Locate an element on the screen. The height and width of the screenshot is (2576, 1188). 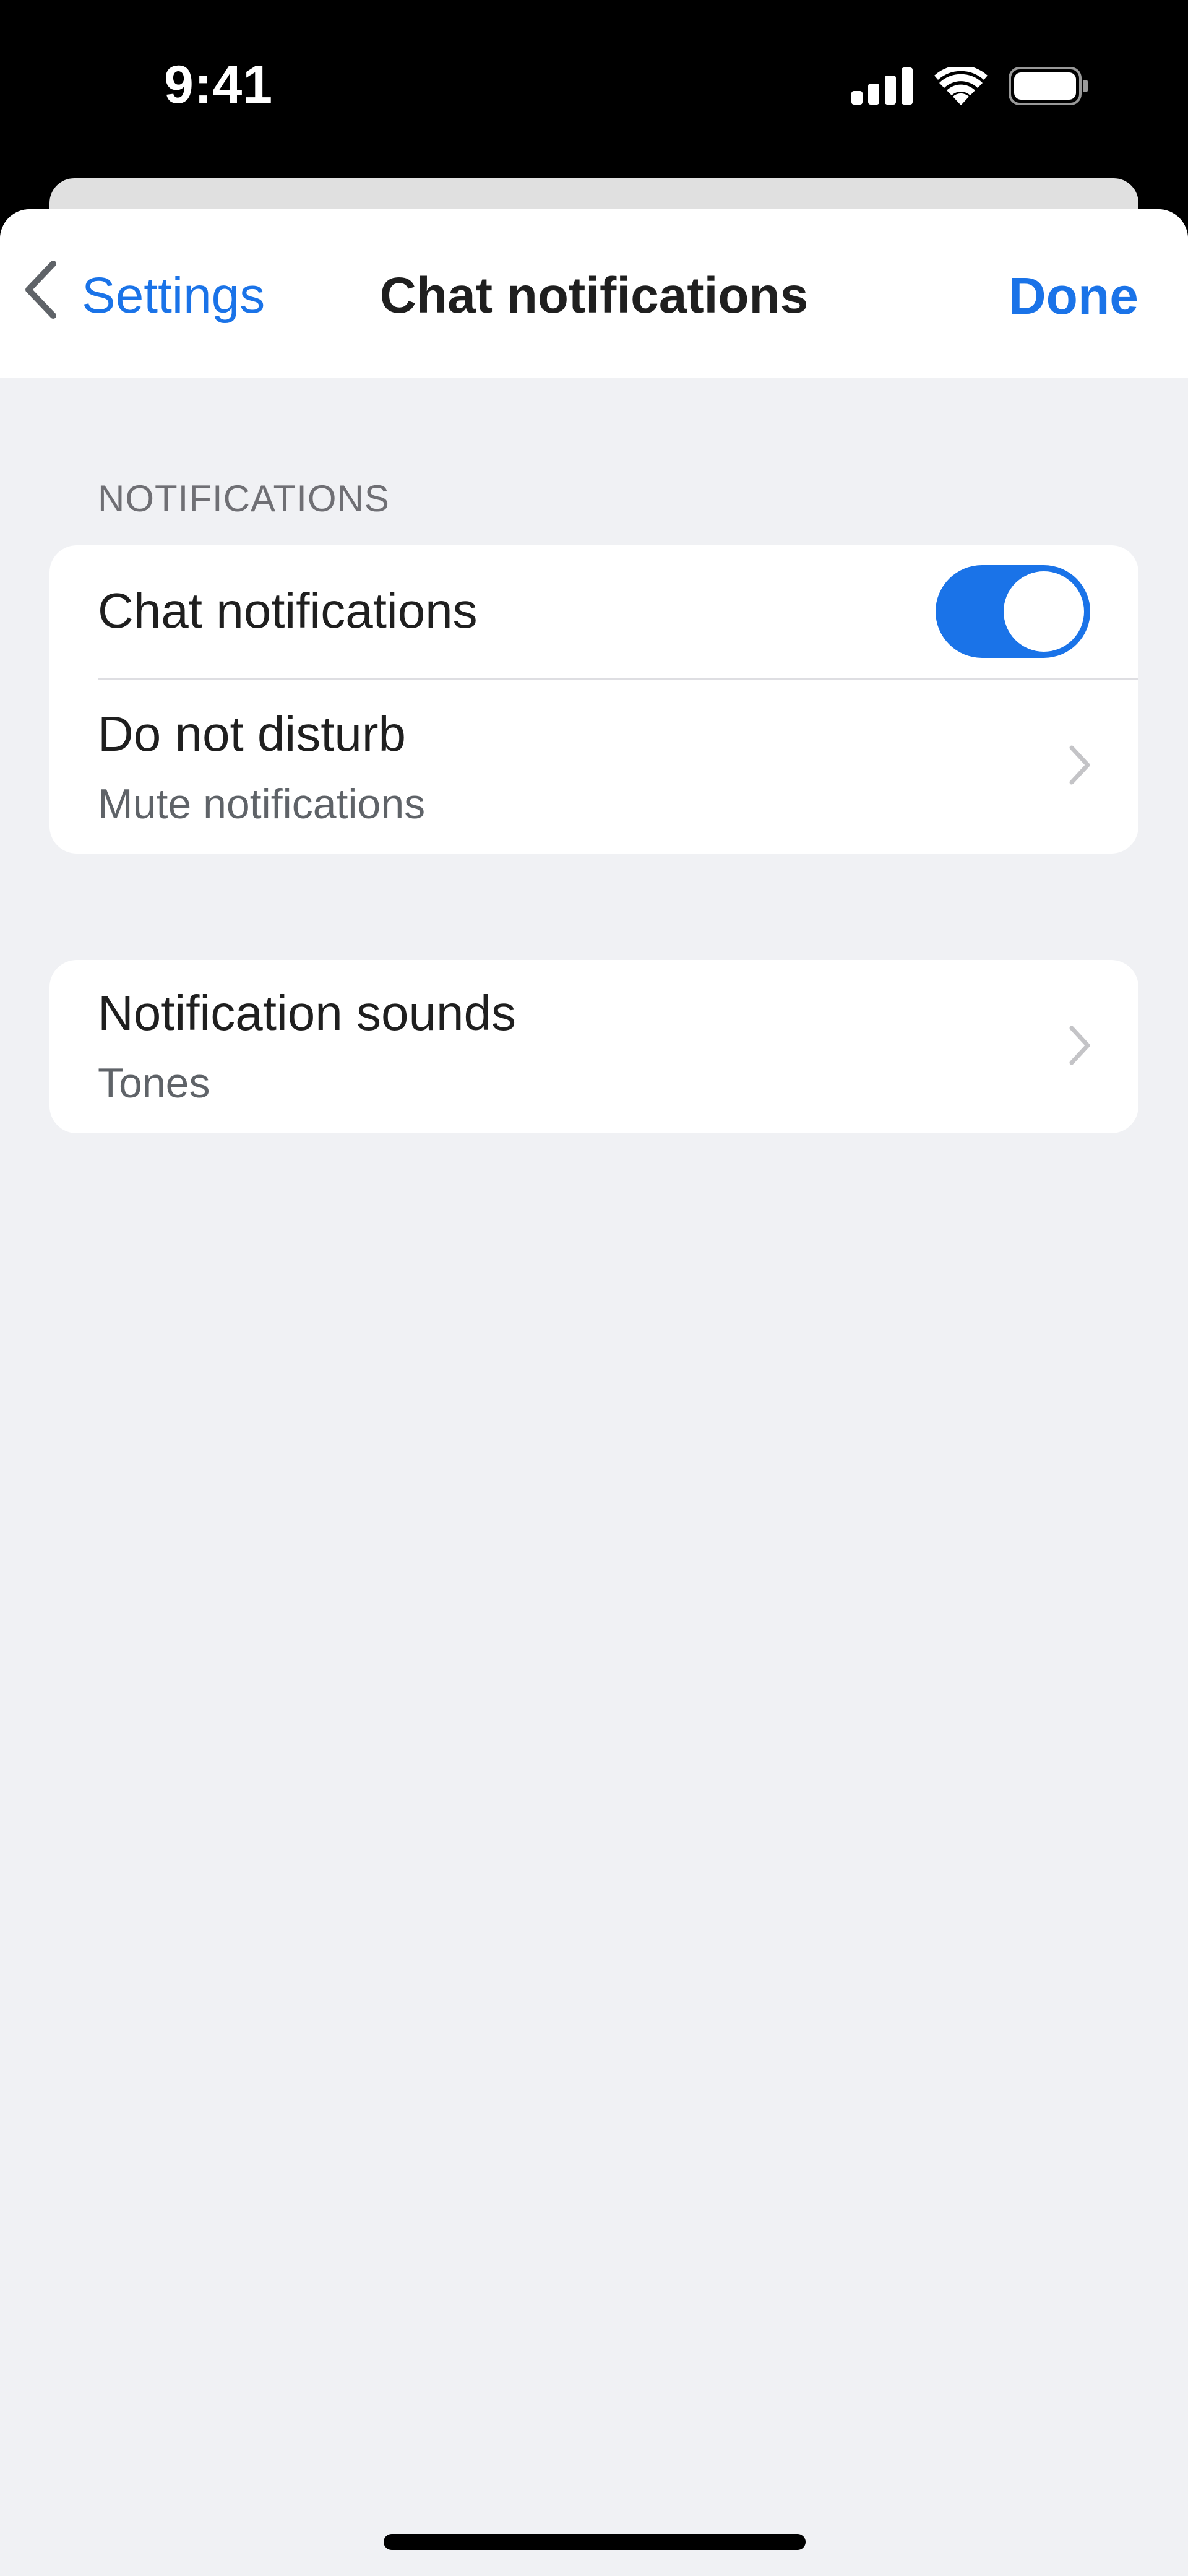
status-bar: 9:41 is located at coordinates (594, 89).